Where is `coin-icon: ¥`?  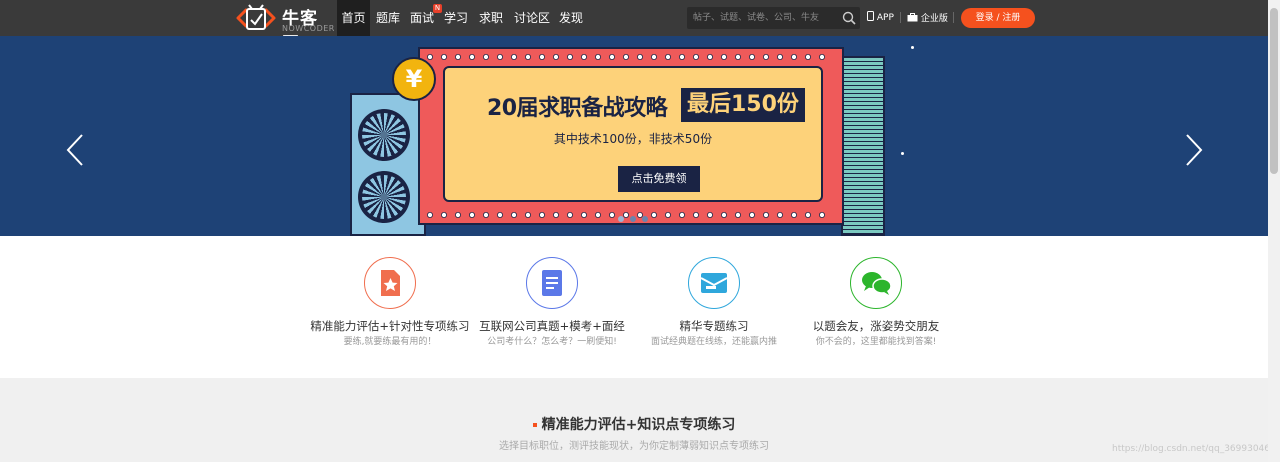 coin-icon: ¥ is located at coordinates (414, 79).